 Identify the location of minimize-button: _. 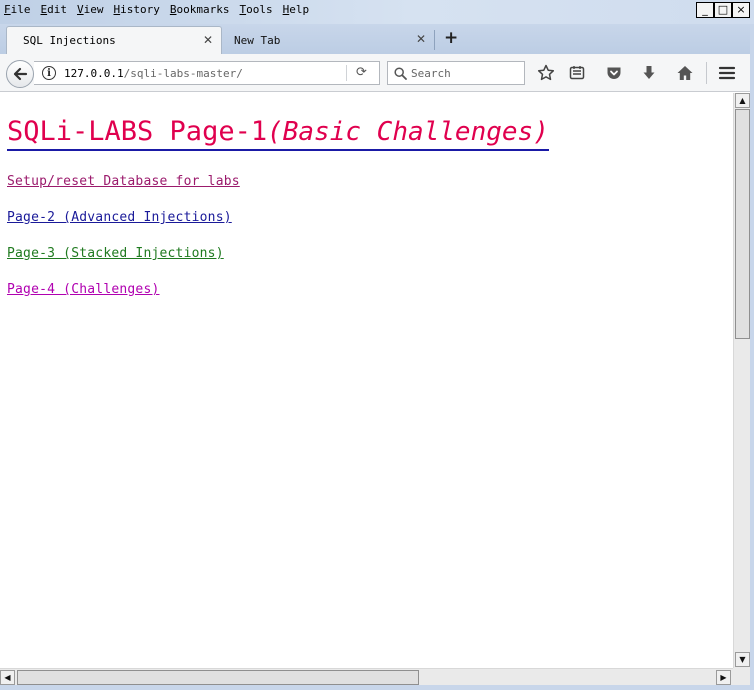
(705, 10).